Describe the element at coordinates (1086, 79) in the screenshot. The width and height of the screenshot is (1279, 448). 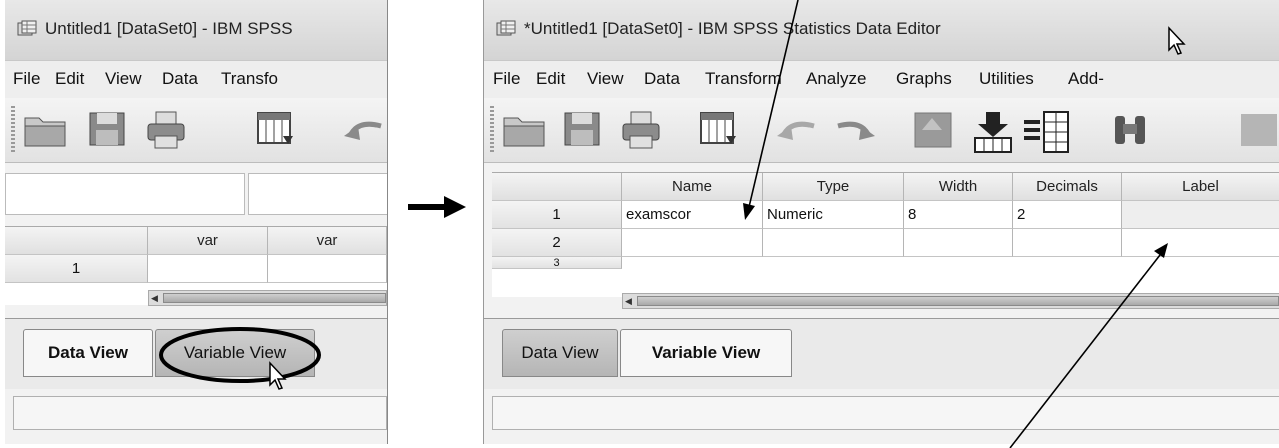
I see `menu-addons: Add-` at that location.